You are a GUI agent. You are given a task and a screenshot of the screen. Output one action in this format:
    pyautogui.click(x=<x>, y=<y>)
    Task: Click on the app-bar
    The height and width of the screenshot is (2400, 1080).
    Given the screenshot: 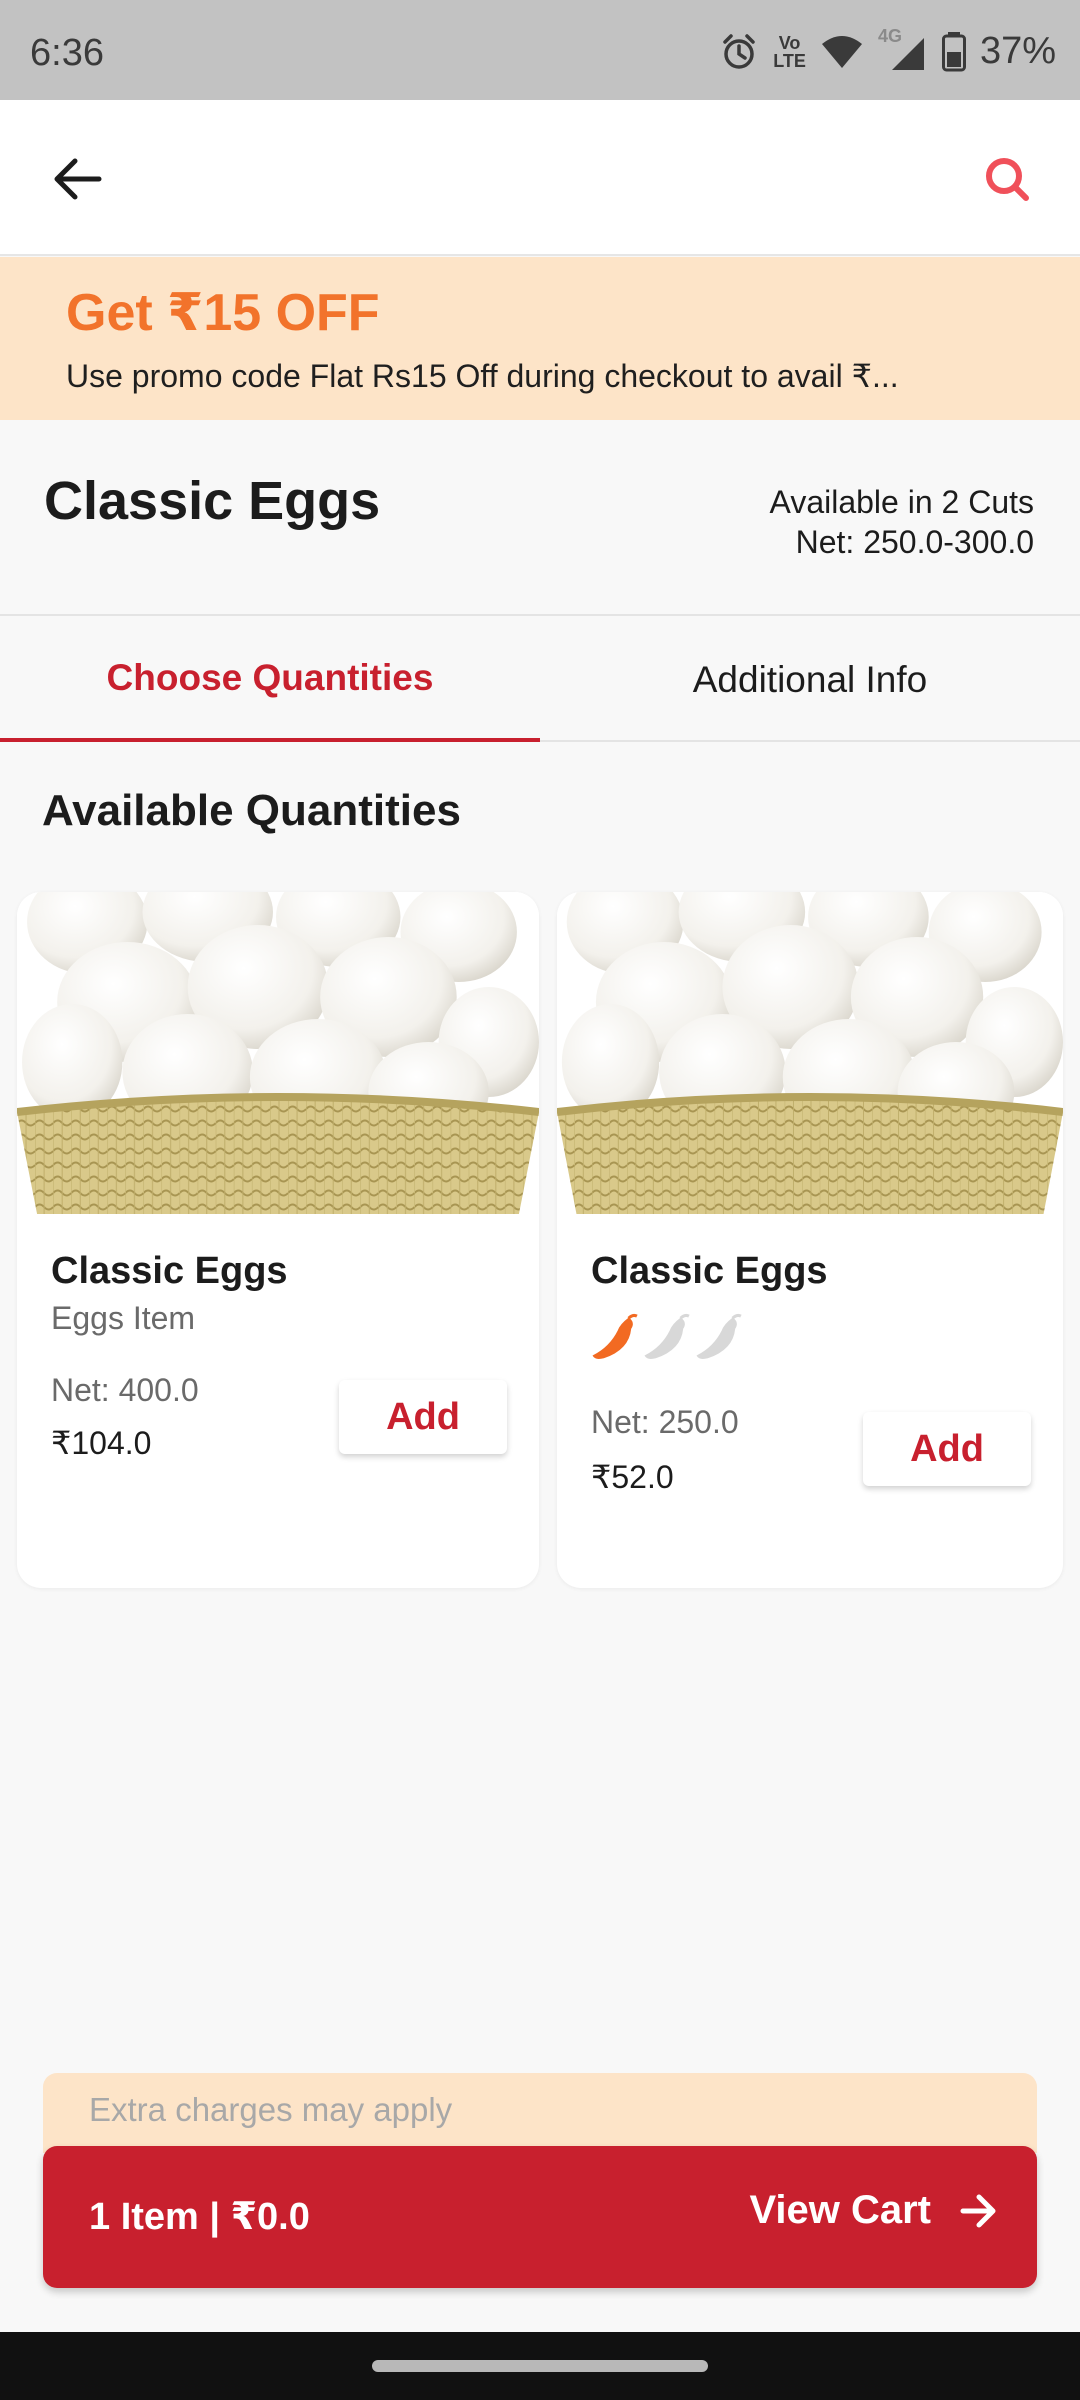 What is the action you would take?
    pyautogui.click(x=540, y=178)
    